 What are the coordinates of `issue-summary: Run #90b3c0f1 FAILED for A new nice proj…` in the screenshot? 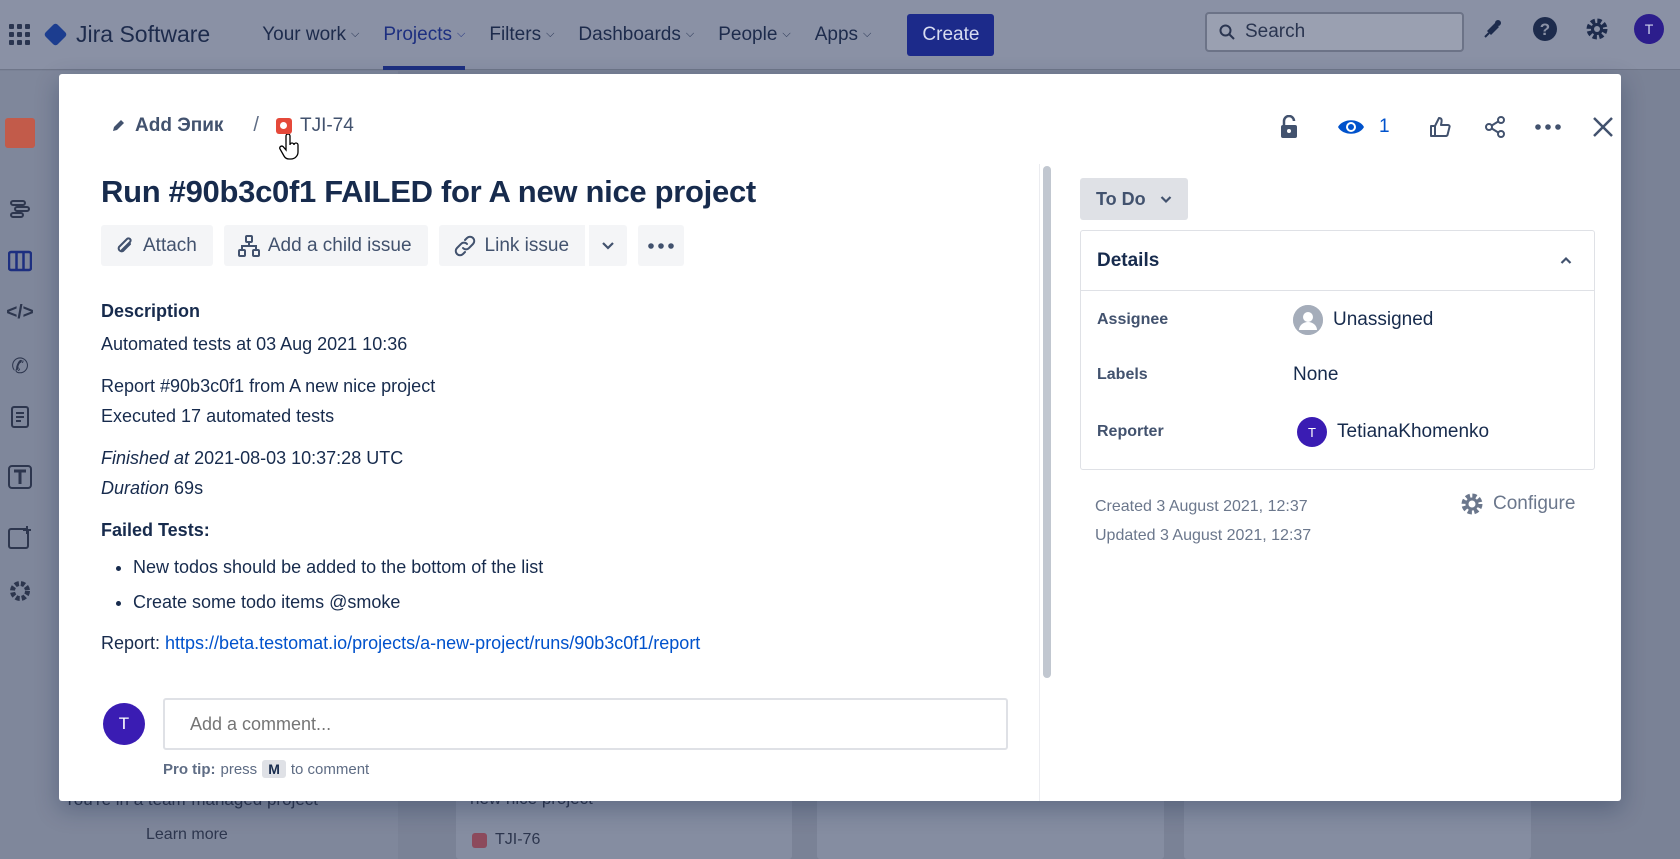 It's located at (428, 192).